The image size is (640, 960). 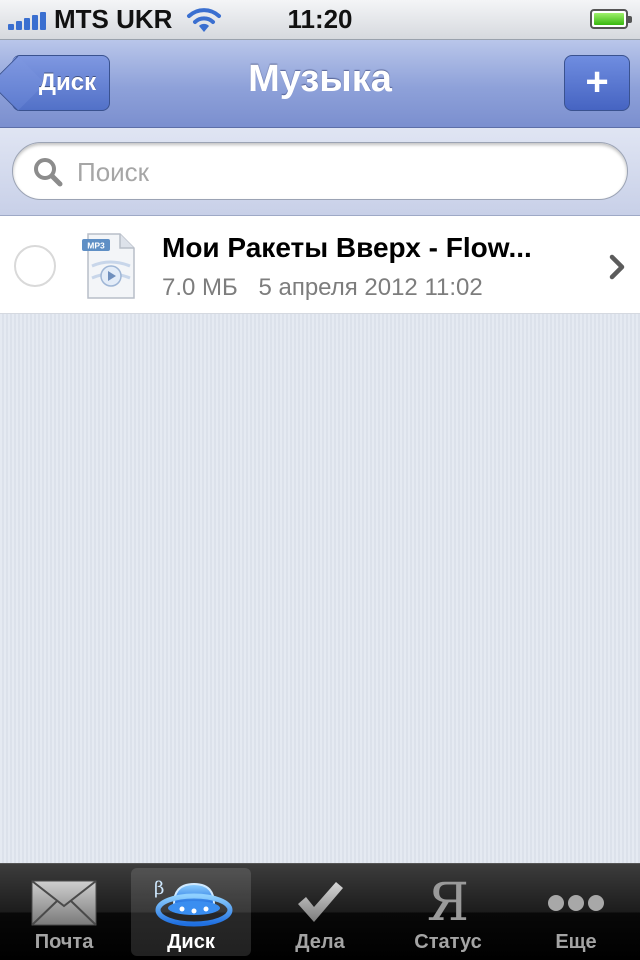 I want to click on battery-icon, so click(x=611, y=19).